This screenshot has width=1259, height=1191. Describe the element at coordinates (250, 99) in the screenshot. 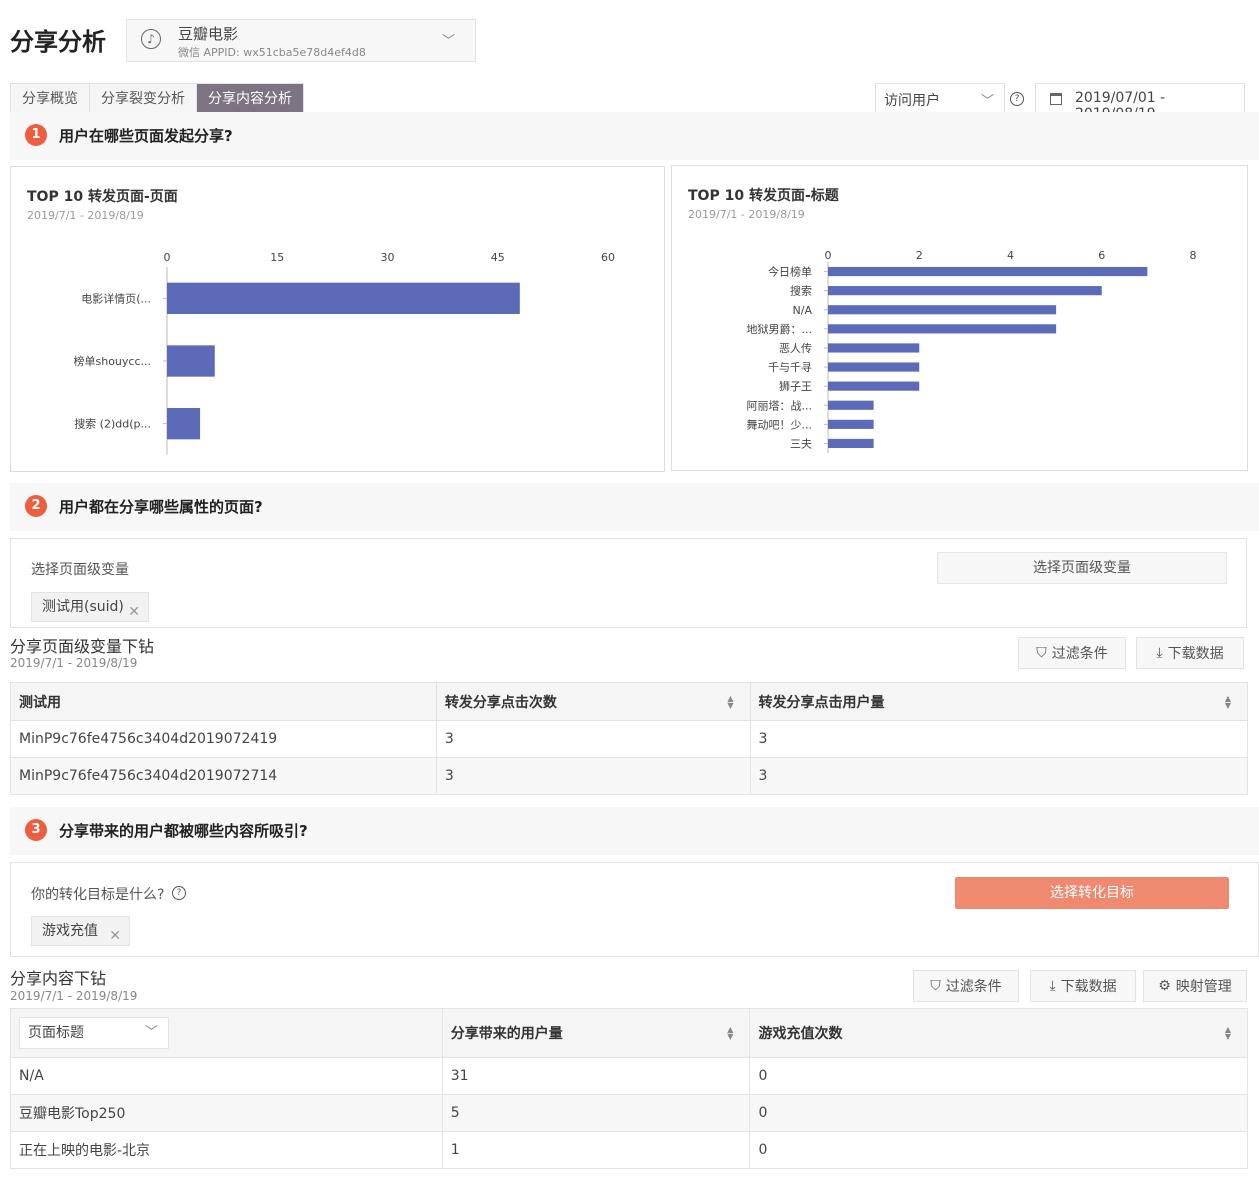

I see `tab-content-analysis: 分享内容分析` at that location.